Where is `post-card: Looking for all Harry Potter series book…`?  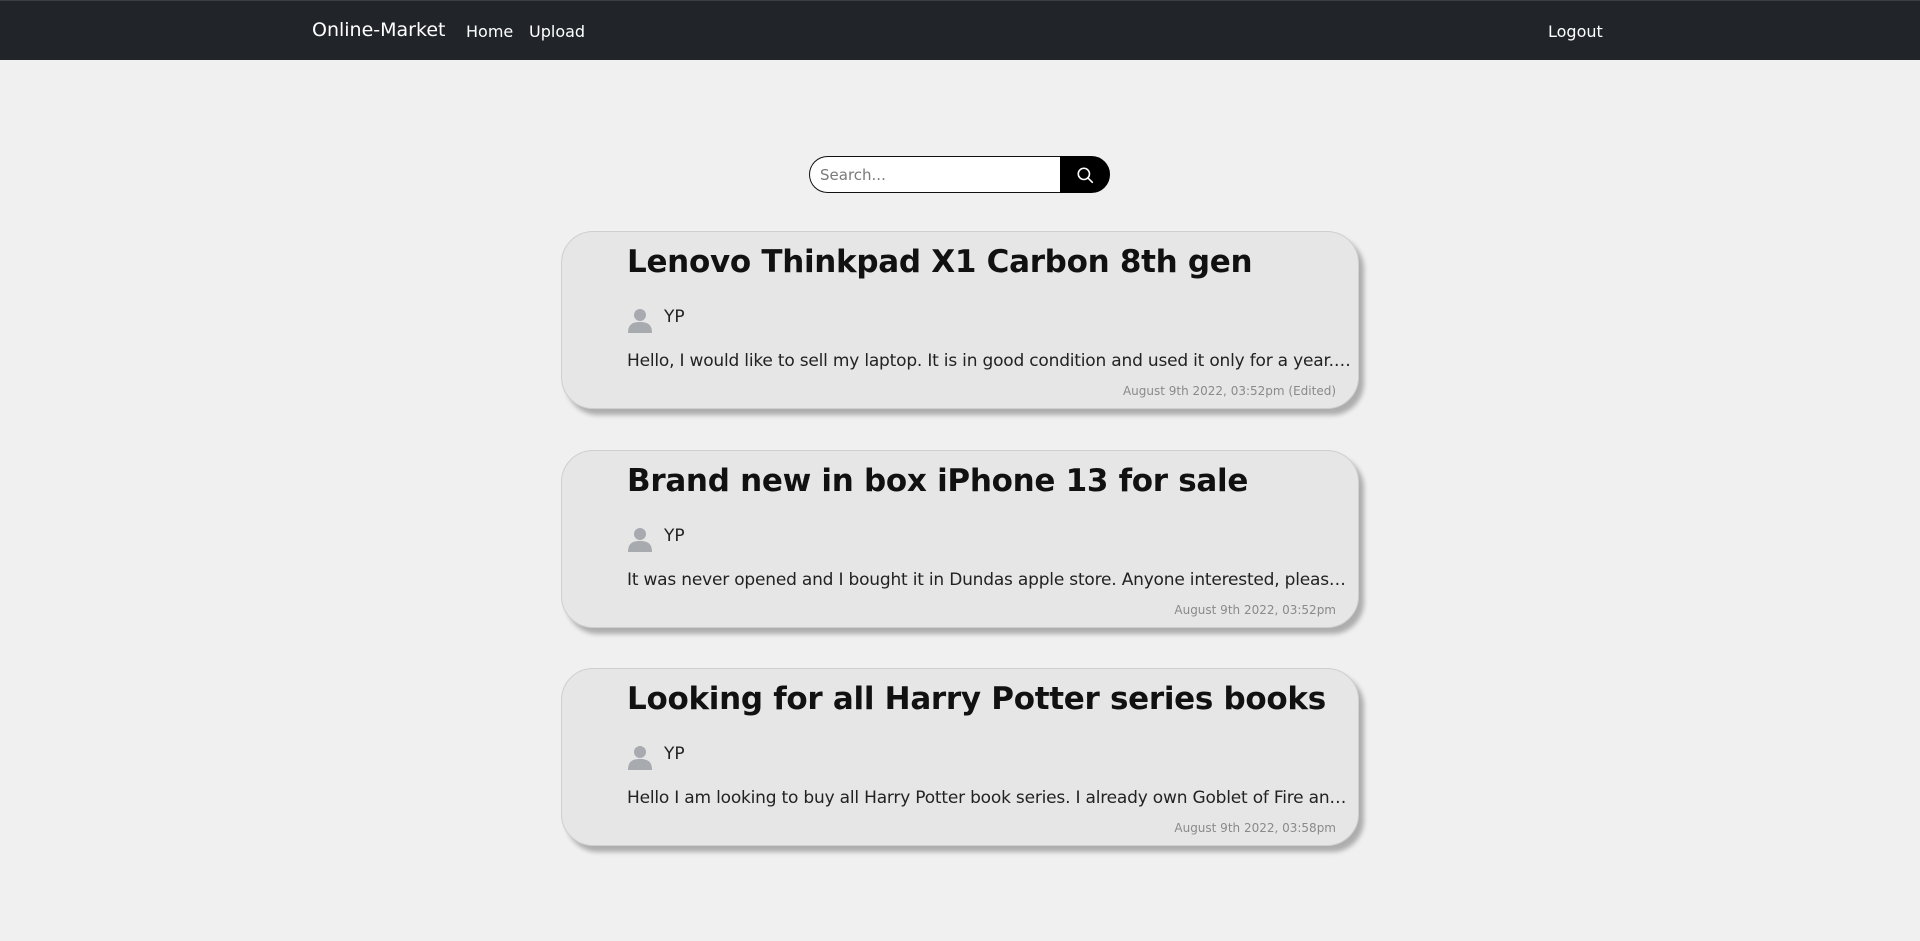 post-card: Looking for all Harry Potter series book… is located at coordinates (960, 757).